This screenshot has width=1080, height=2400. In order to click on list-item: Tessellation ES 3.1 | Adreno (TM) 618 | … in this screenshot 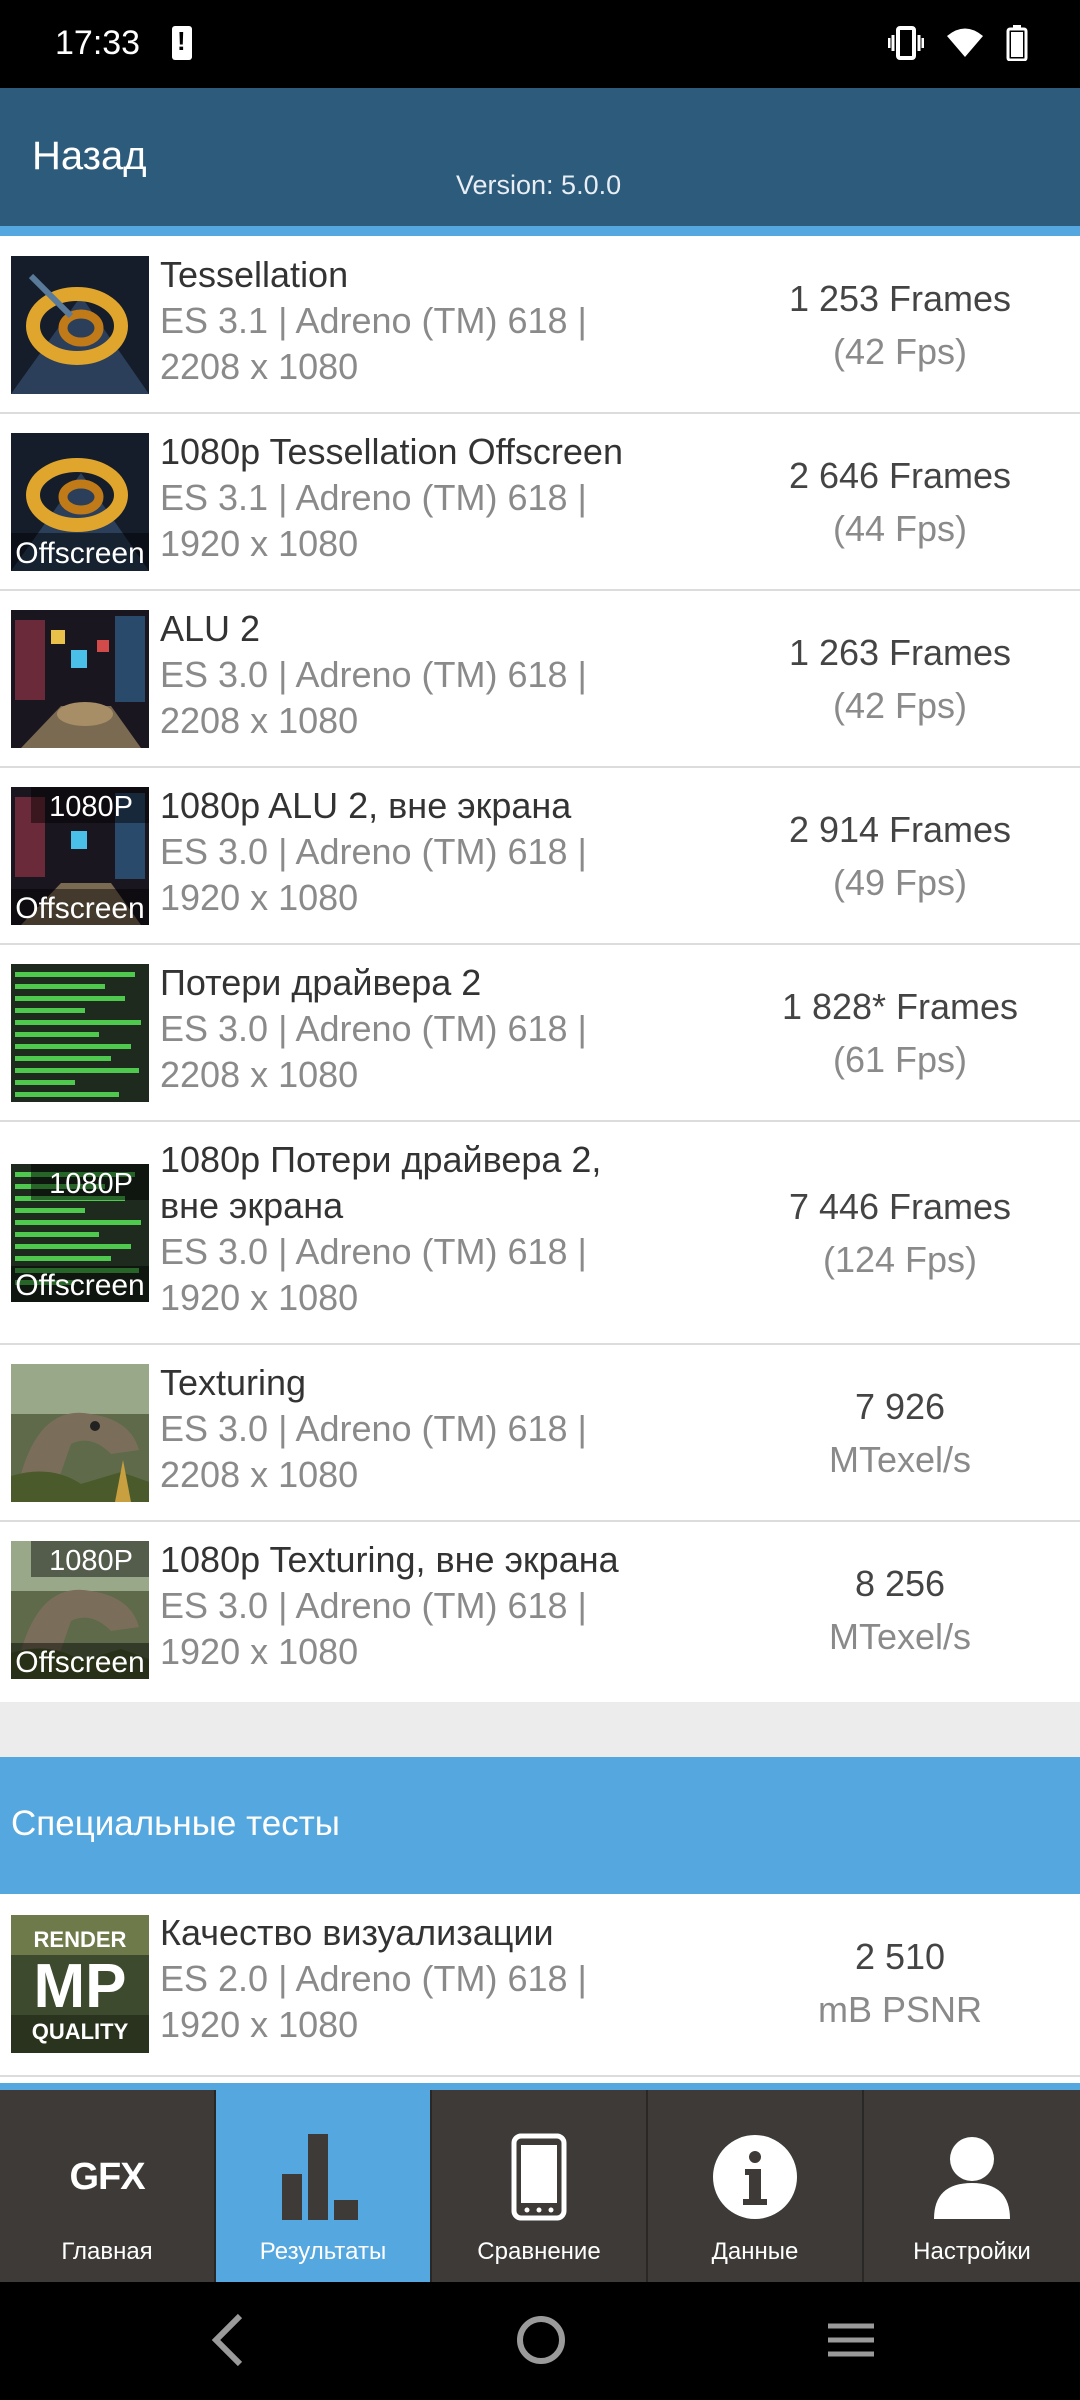, I will do `click(540, 325)`.